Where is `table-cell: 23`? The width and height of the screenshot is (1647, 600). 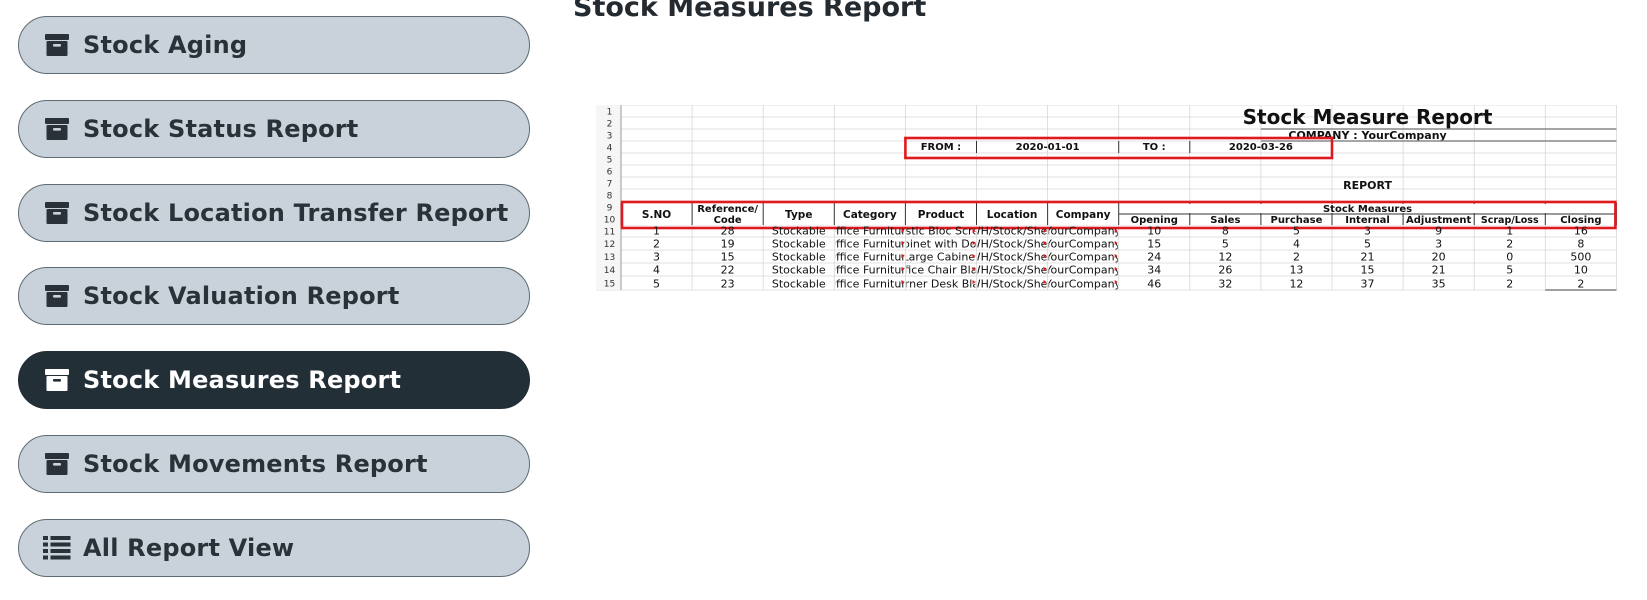
table-cell: 23 is located at coordinates (728, 284).